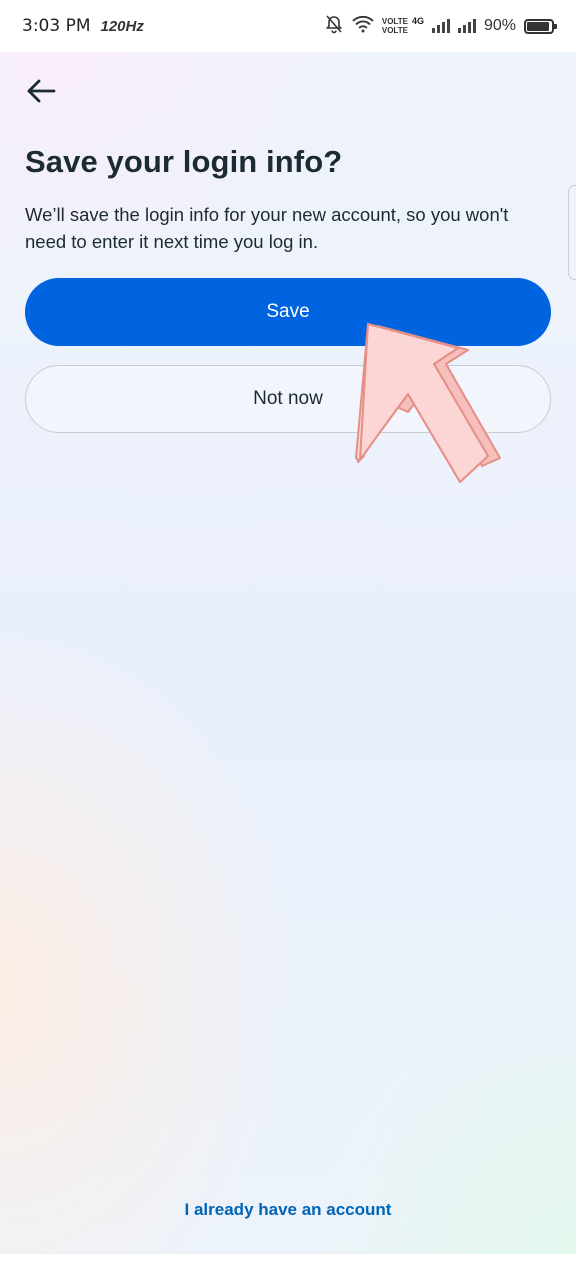 The image size is (576, 1280). I want to click on already-have-account-link: I already have an account, so click(288, 1210).